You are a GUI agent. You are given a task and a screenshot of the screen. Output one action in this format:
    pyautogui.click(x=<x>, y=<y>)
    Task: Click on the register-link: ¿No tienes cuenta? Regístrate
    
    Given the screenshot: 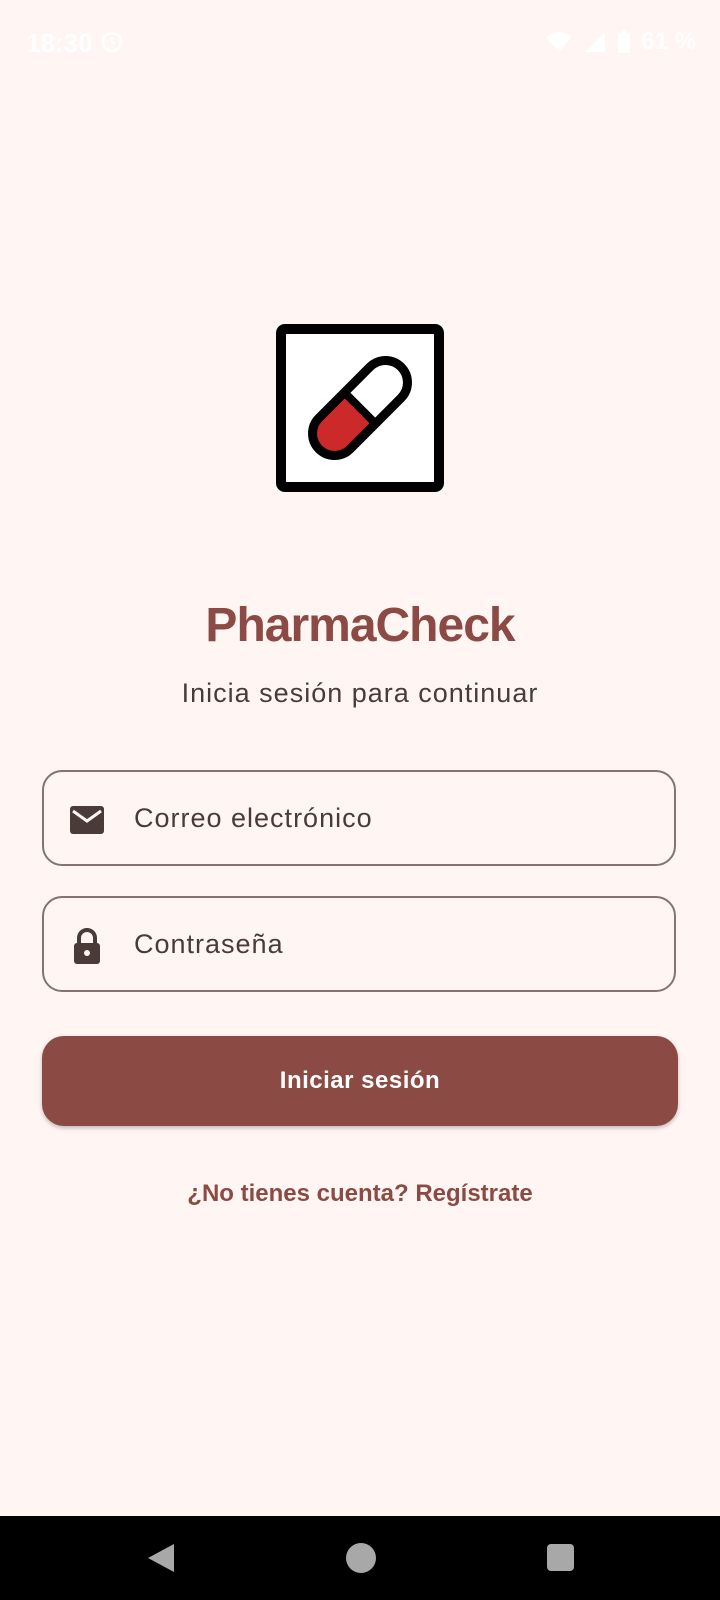 What is the action you would take?
    pyautogui.click(x=360, y=1194)
    